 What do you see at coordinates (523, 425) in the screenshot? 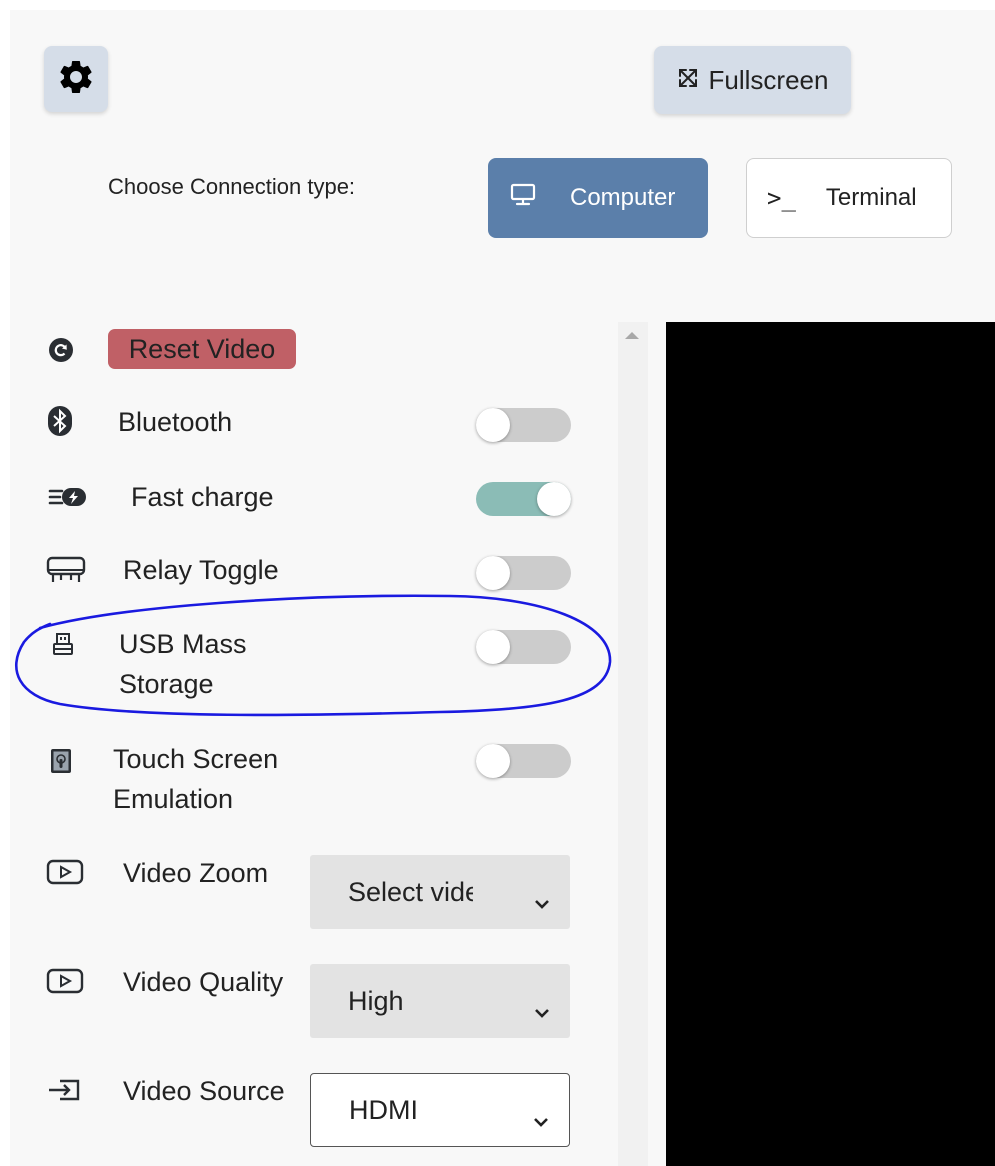
I see `bluetooth-toggle` at bounding box center [523, 425].